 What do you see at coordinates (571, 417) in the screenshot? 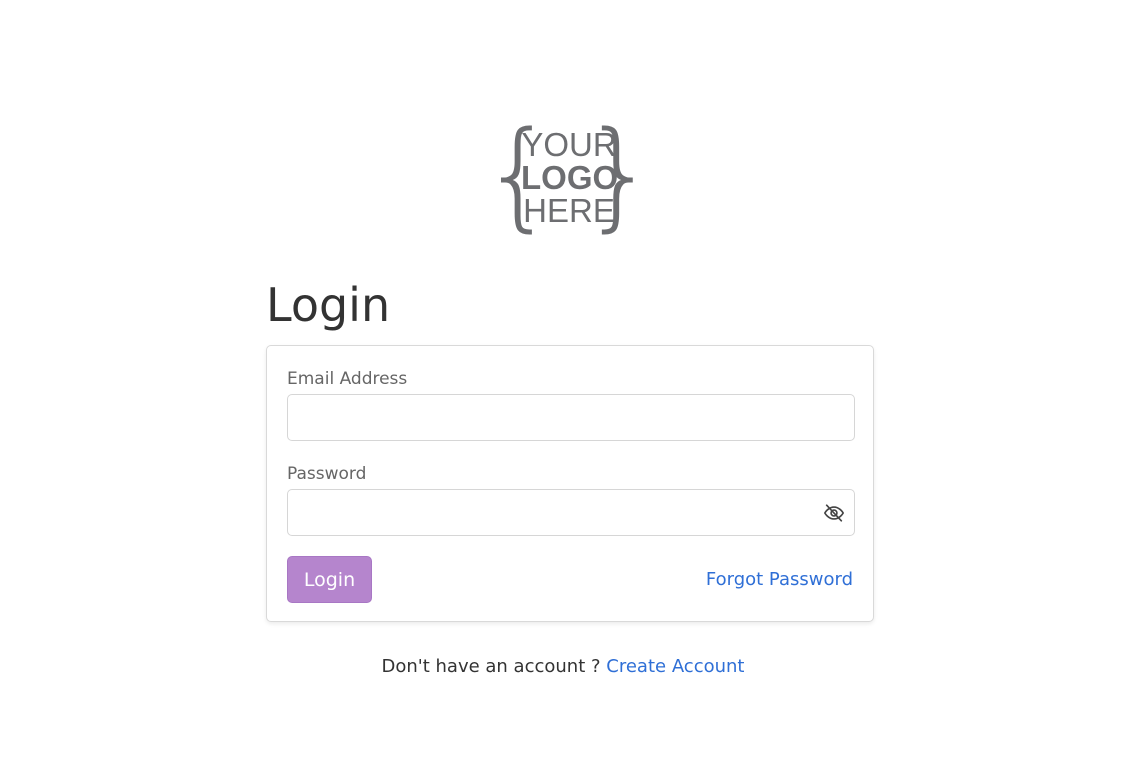
I see `email-field` at bounding box center [571, 417].